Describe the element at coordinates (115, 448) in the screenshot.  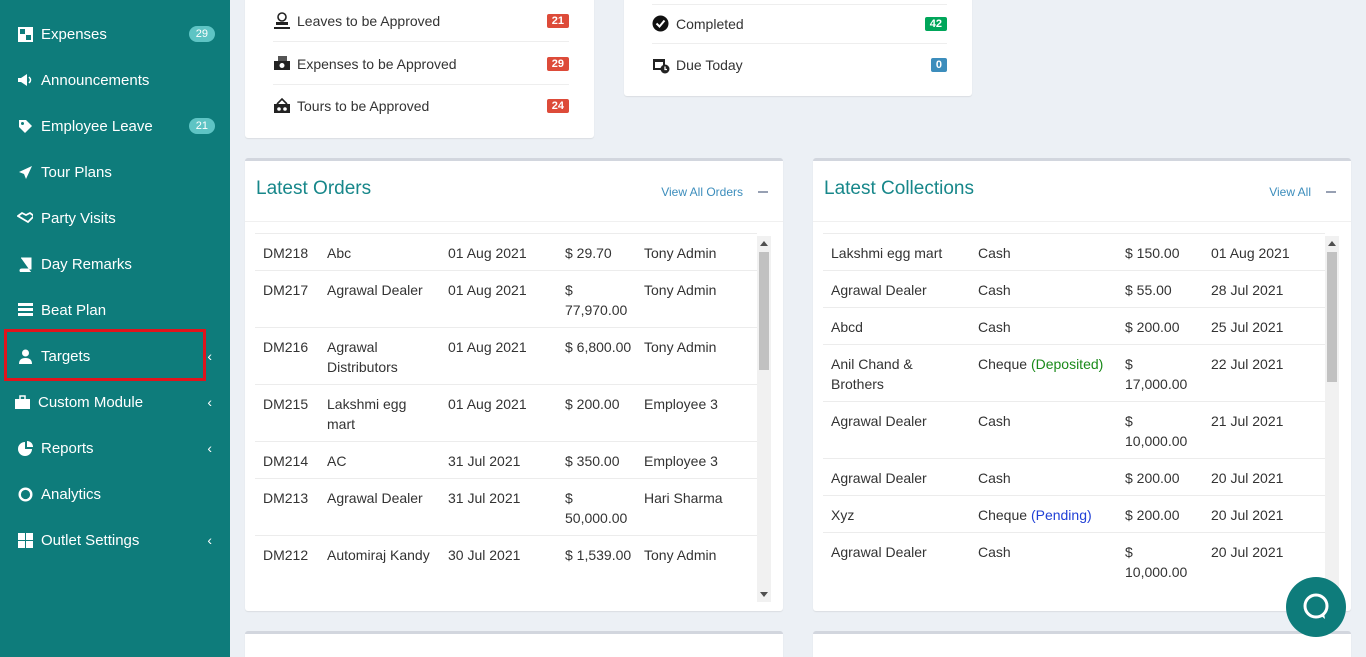
I see `sidebar-item-reports: Reports ‹` at that location.